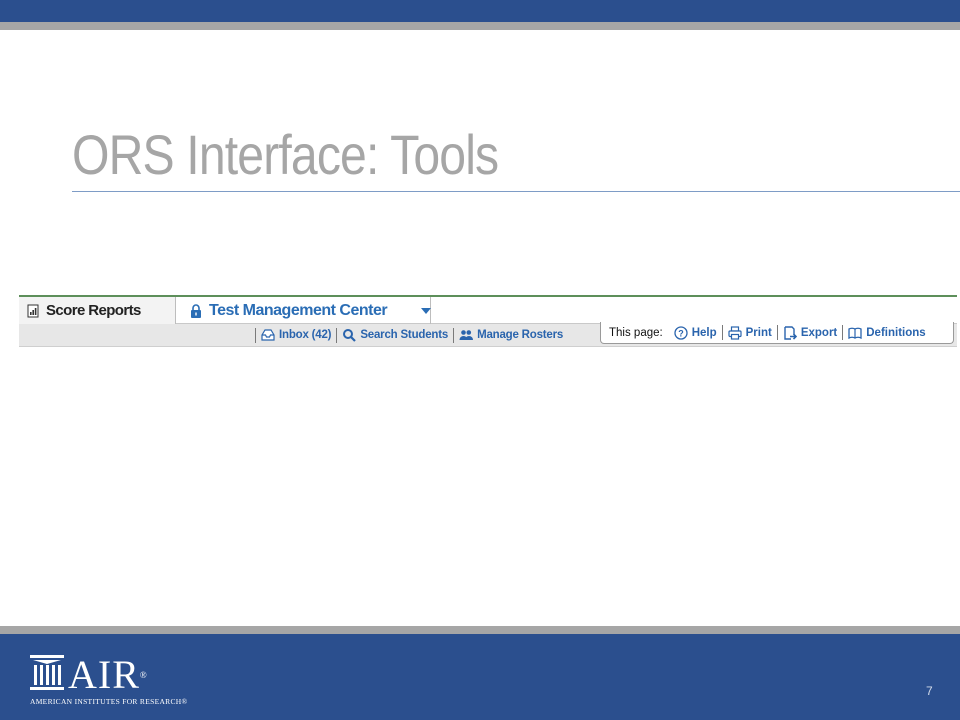  What do you see at coordinates (298, 310) in the screenshot?
I see `tab-tmc-label: Test Management Center` at bounding box center [298, 310].